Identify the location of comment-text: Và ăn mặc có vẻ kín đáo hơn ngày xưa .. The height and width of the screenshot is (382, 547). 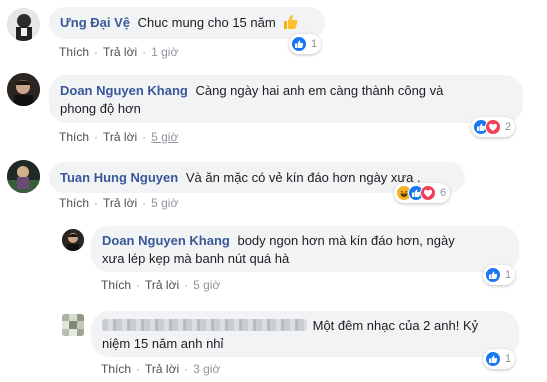
(303, 177).